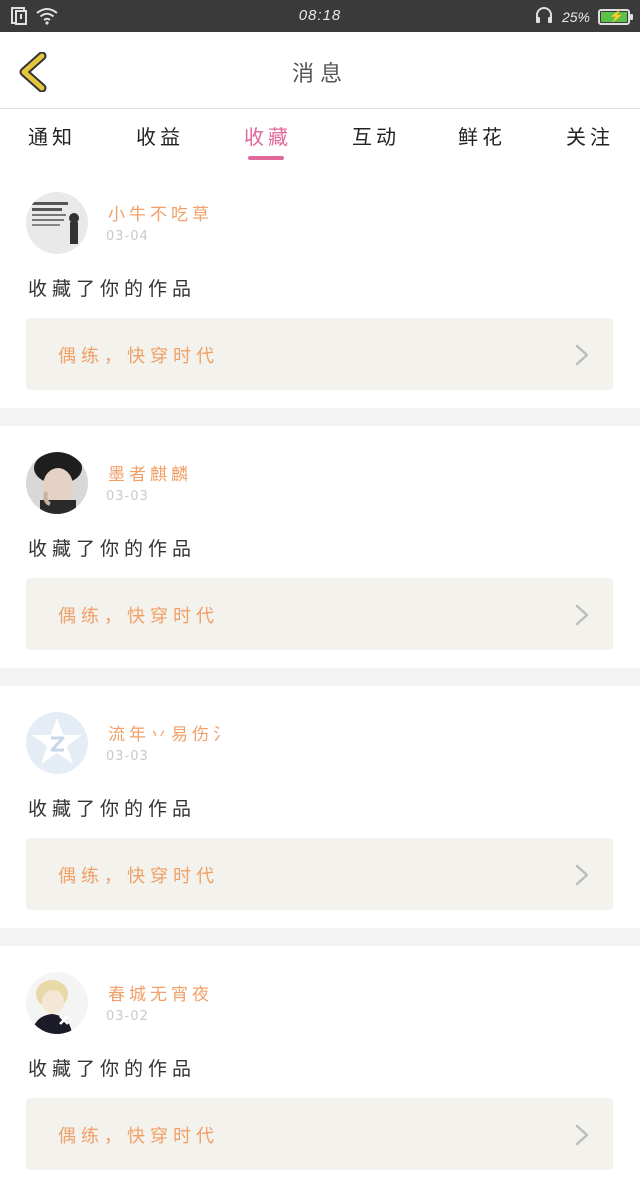 This screenshot has width=640, height=1188. Describe the element at coordinates (319, 74) in the screenshot. I see `page-title: 消息` at that location.